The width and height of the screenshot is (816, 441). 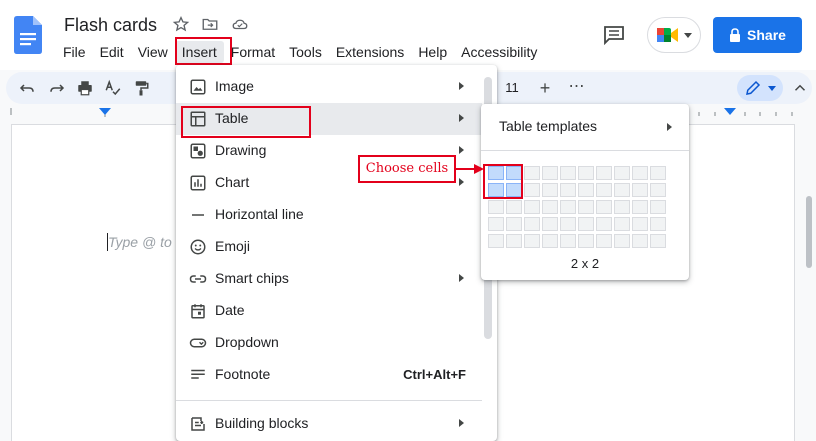 I want to click on share-label: Share, so click(x=766, y=35).